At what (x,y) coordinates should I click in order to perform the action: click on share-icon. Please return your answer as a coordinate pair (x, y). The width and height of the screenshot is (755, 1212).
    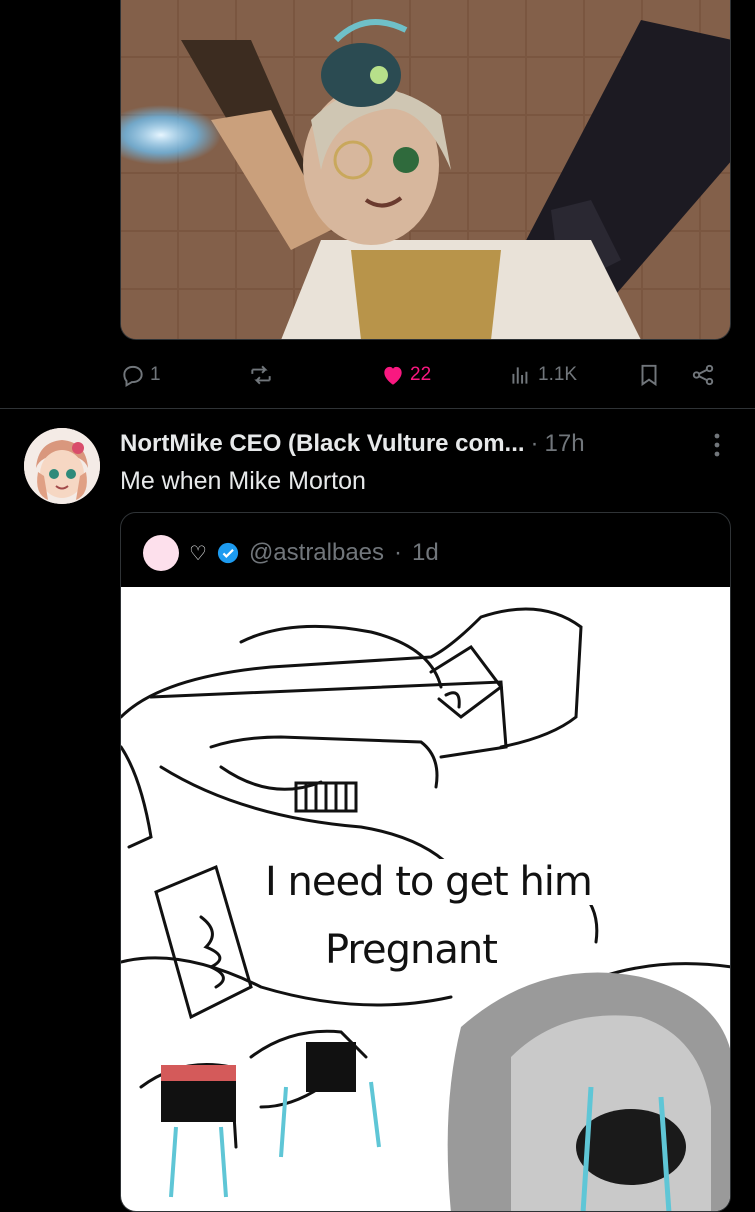
    Looking at the image, I should click on (703, 375).